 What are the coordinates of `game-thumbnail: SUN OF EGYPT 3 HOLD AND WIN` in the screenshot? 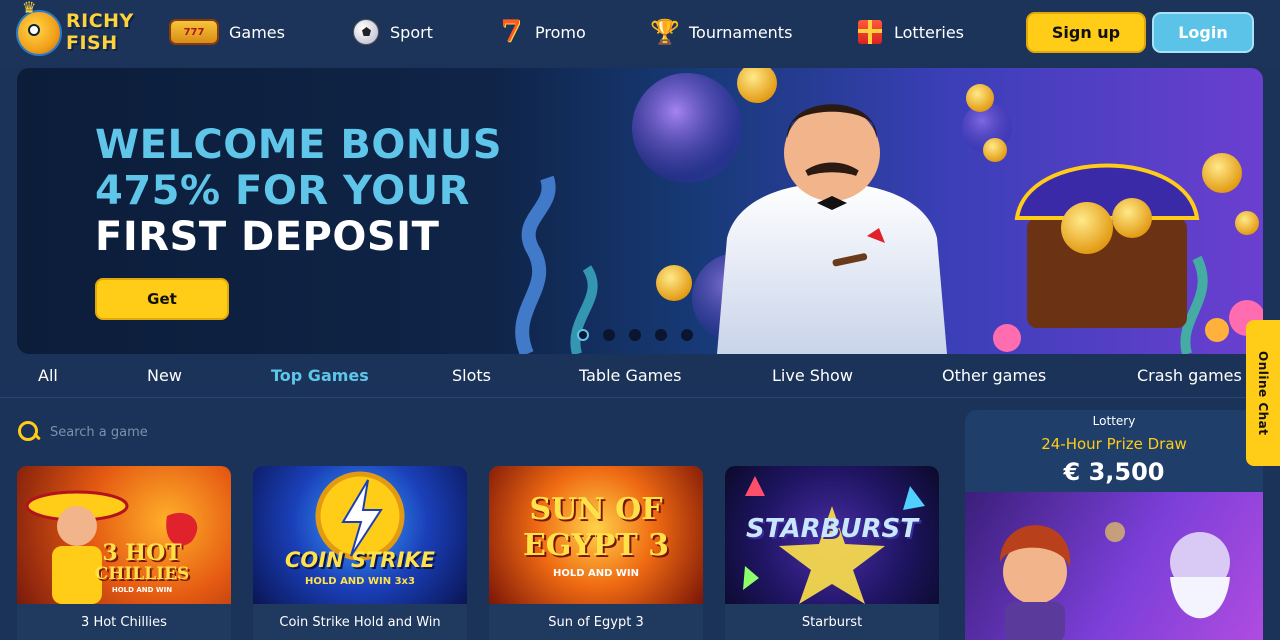 It's located at (596, 535).